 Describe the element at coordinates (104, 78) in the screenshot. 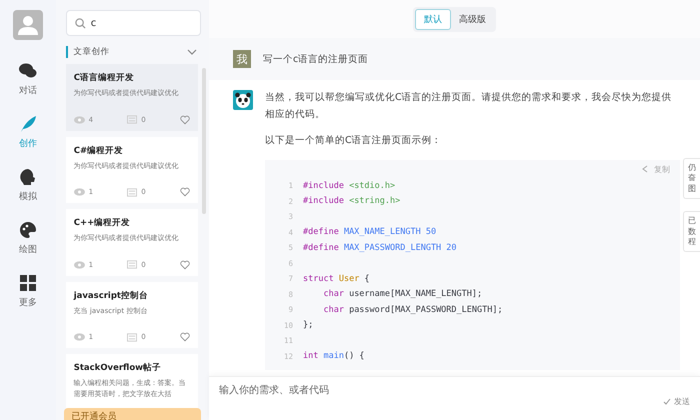

I see `card-title: C语言编程开发` at that location.